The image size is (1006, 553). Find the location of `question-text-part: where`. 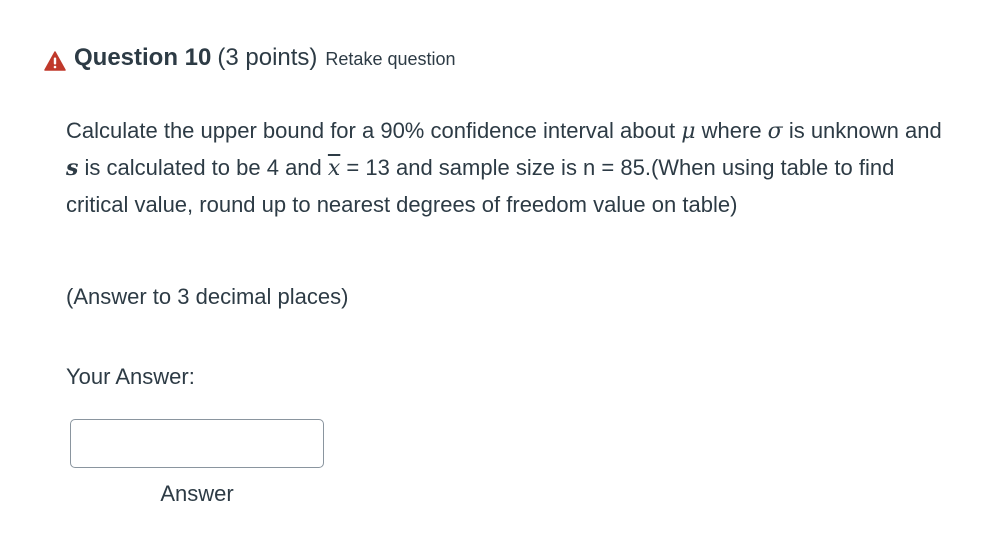

question-text-part: where is located at coordinates (731, 130).